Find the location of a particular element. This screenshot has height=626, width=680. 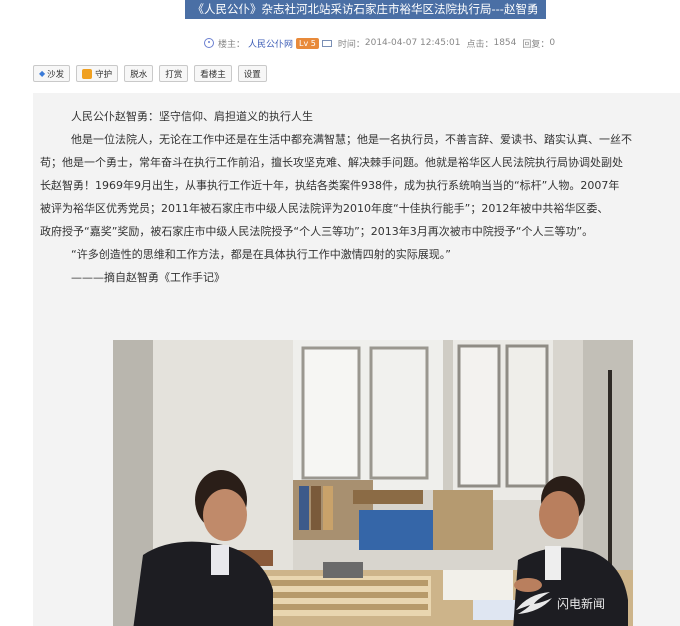

author-label: 楼主： is located at coordinates (232, 44).